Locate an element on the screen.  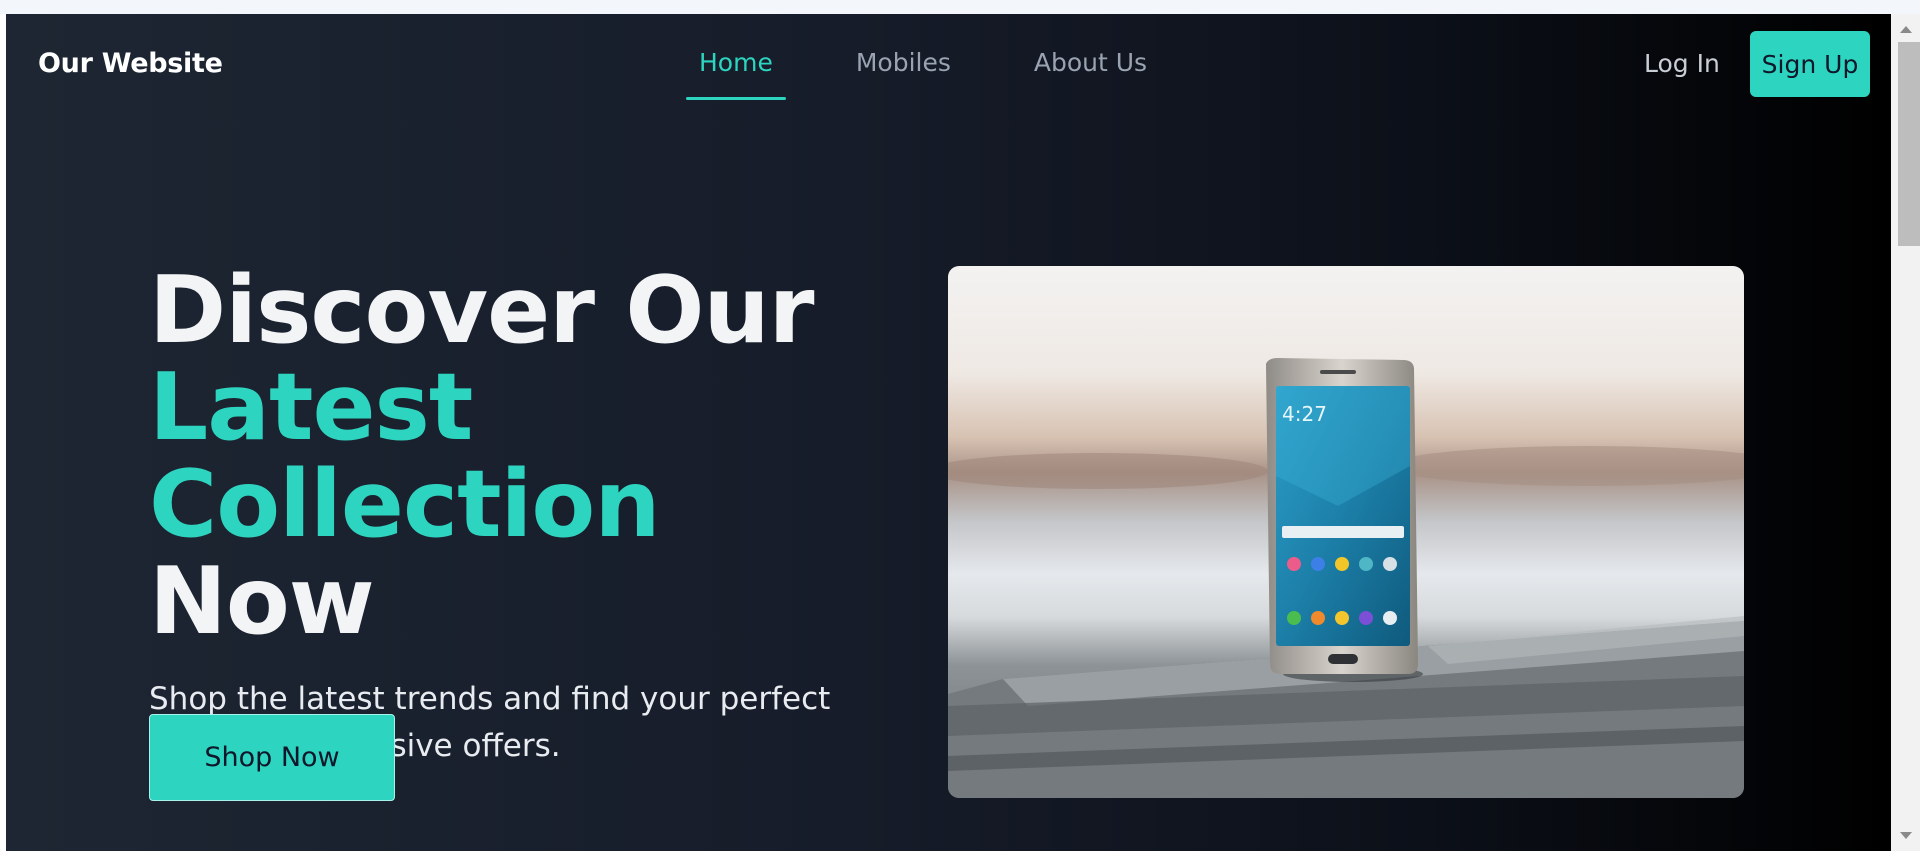
nav-link-home: Home is located at coordinates (736, 57).